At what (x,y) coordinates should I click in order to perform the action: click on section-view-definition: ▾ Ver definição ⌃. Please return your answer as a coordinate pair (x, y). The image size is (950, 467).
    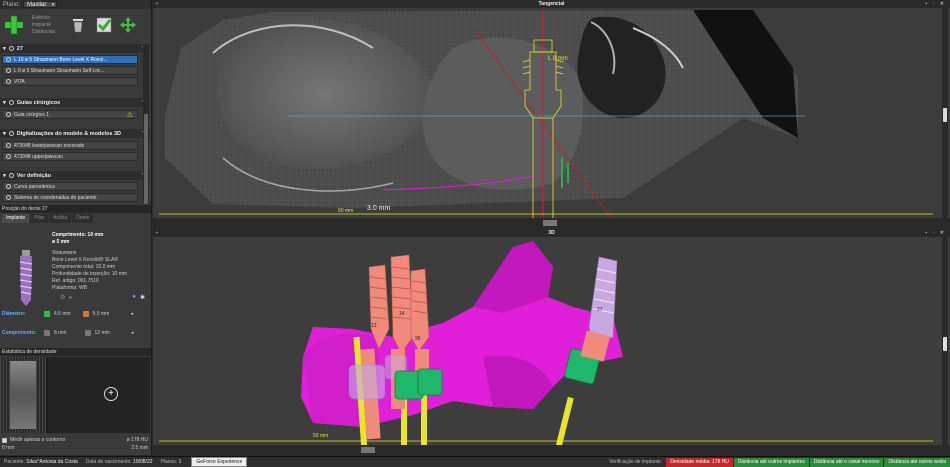
    Looking at the image, I should click on (75, 175).